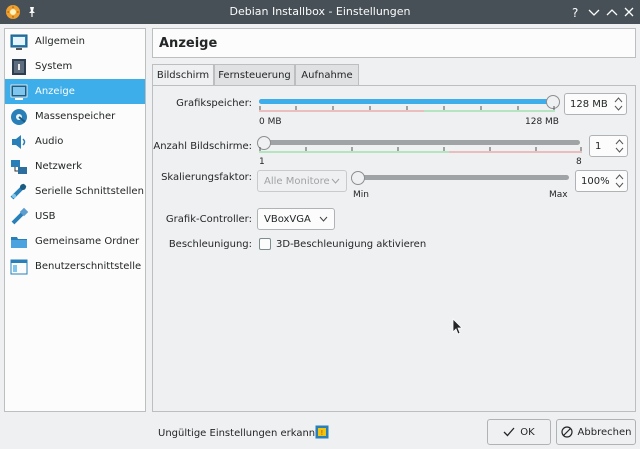 This screenshot has height=449, width=640. I want to click on video-memory-slider-fill, so click(406, 101).